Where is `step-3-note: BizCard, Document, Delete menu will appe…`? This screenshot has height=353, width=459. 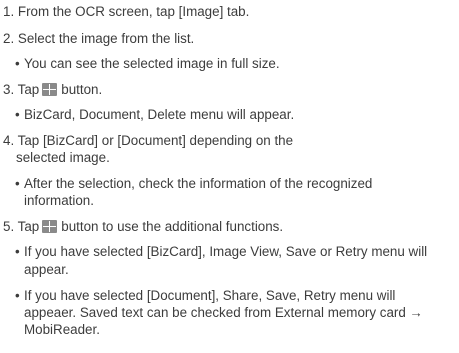
step-3-note: BizCard, Document, Delete menu will appe… is located at coordinates (154, 115).